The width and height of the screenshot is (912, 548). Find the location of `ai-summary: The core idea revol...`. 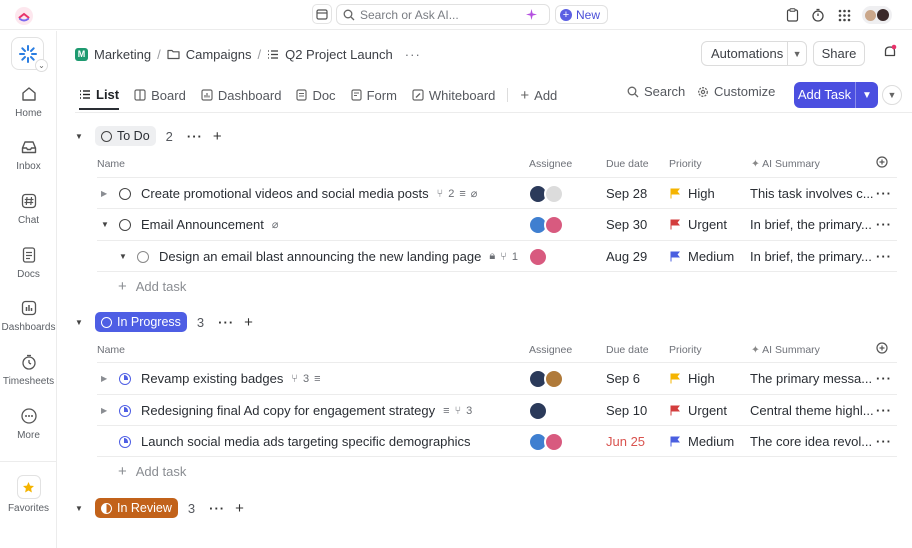

ai-summary: The core idea revol... is located at coordinates (811, 441).